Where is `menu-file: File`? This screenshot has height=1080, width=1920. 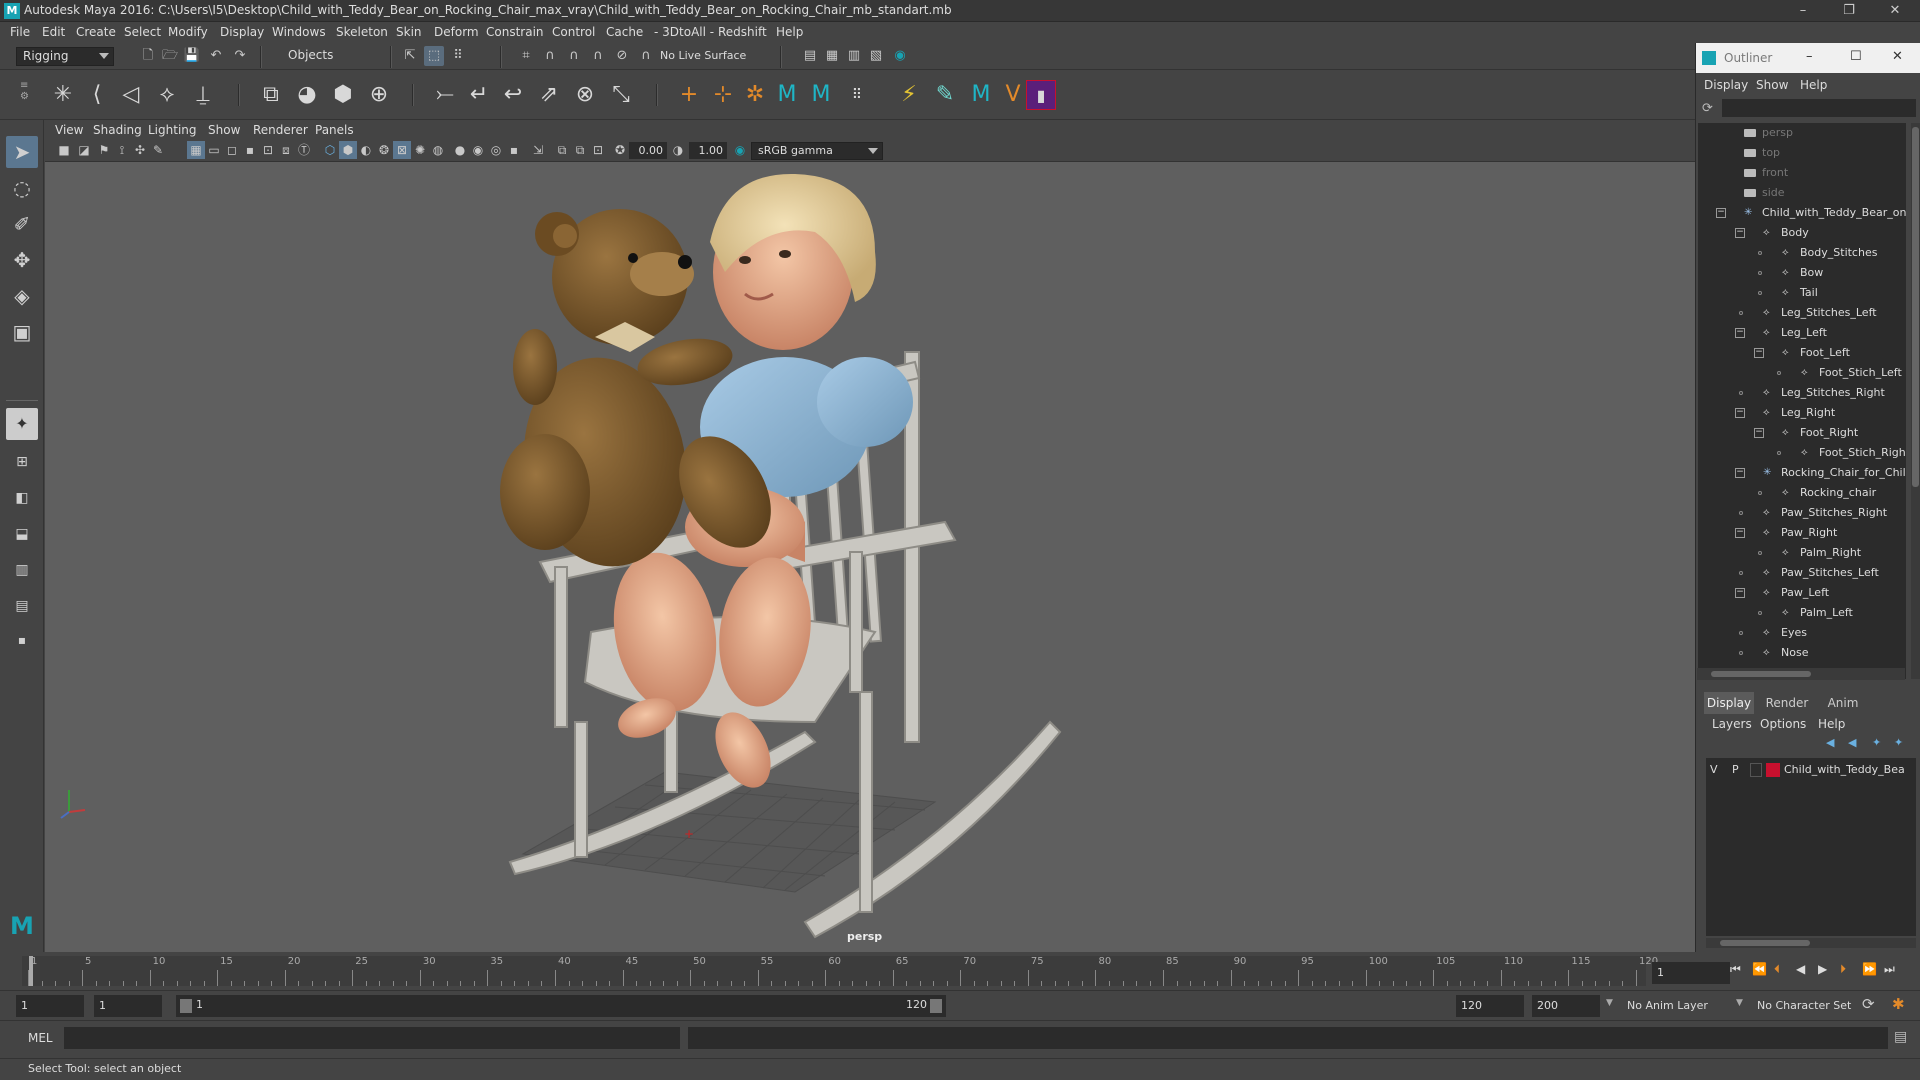 menu-file: File is located at coordinates (20, 32).